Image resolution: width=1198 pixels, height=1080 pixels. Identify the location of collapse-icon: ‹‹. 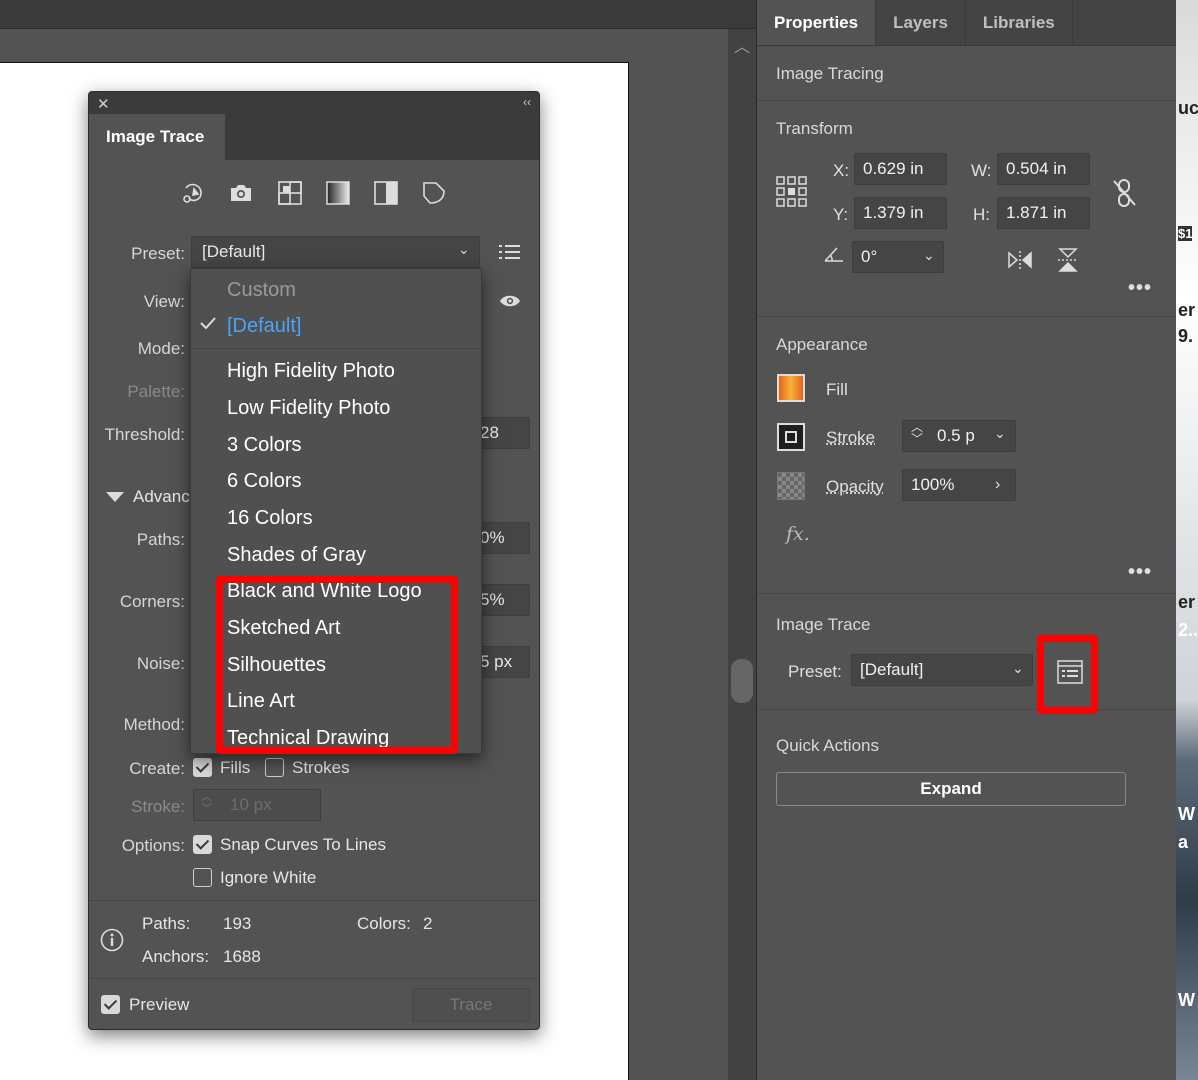
(527, 102).